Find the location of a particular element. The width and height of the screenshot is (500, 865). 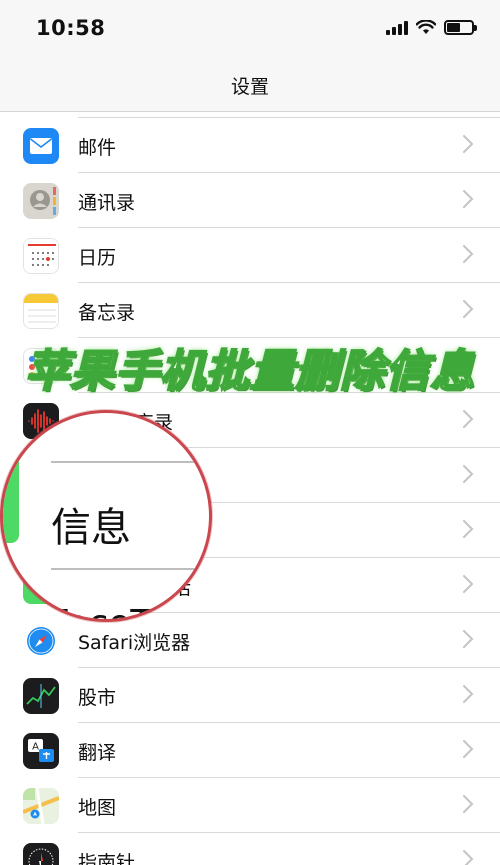

status-icons is located at coordinates (431, 27).